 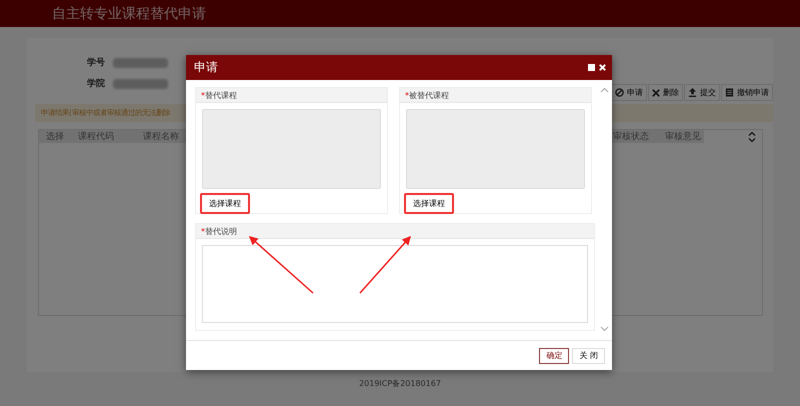 What do you see at coordinates (631, 136) in the screenshot?
I see `column-header: 审核状态` at bounding box center [631, 136].